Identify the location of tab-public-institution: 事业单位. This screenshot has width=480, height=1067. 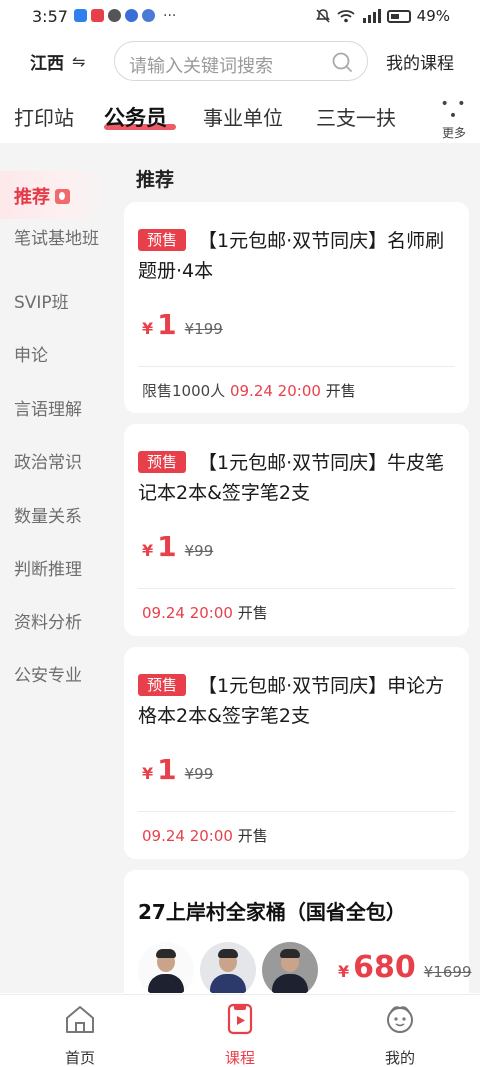
(243, 116).